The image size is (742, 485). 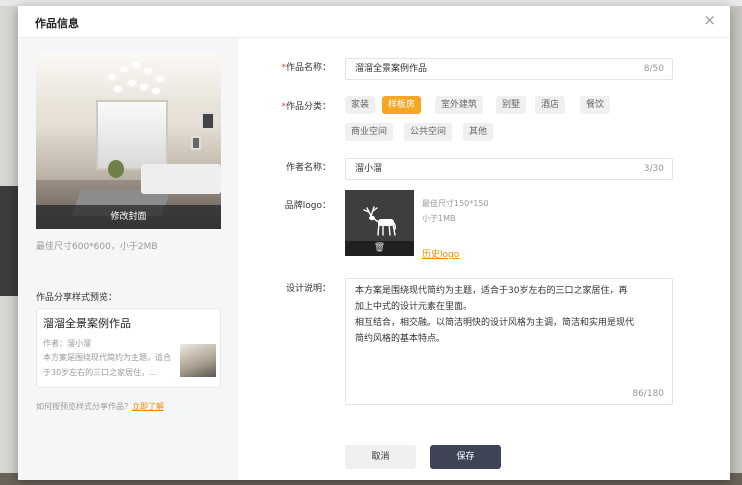 What do you see at coordinates (308, 289) in the screenshot?
I see `description-label: 设计说明：` at bounding box center [308, 289].